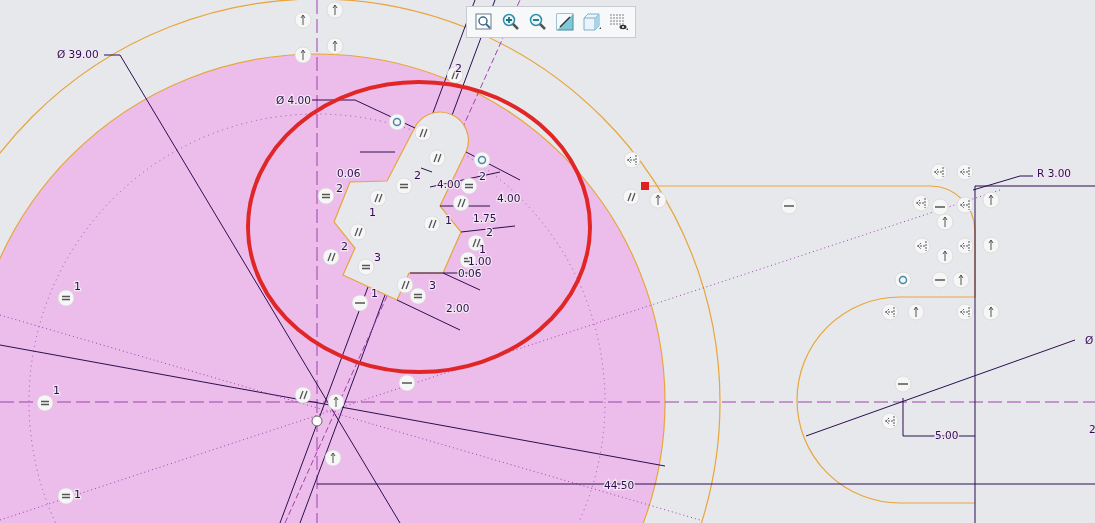 Image resolution: width=1095 pixels, height=523 pixels. Describe the element at coordinates (1054, 173) in the screenshot. I see `dimension-label: R 3.00` at that location.